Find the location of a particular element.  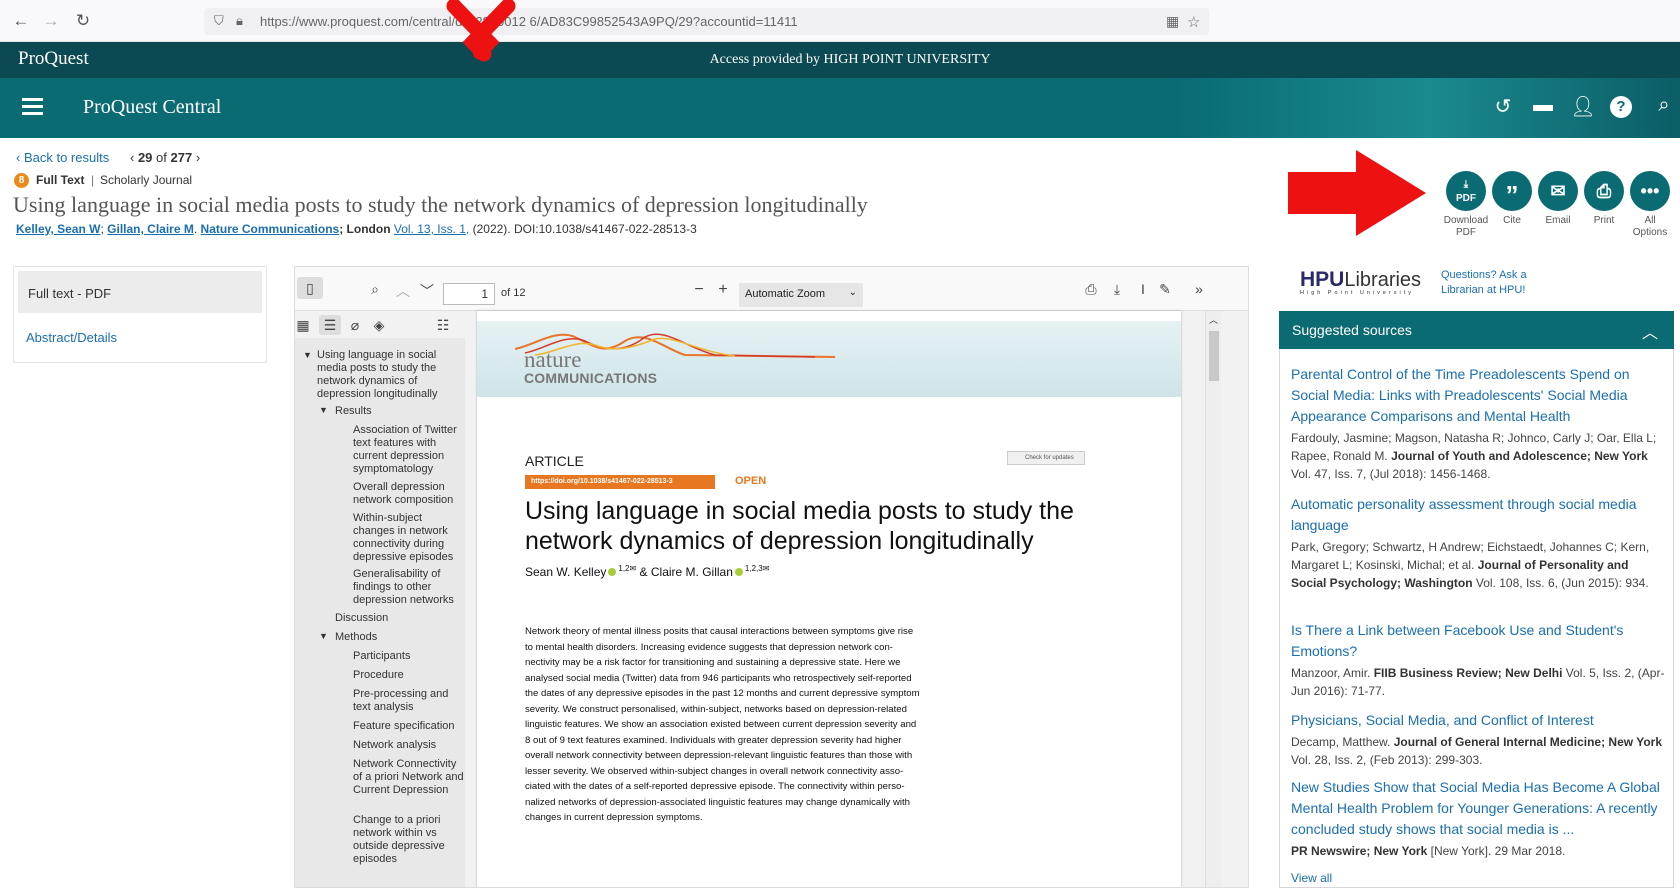

tools-menu-icon: » is located at coordinates (1199, 289).